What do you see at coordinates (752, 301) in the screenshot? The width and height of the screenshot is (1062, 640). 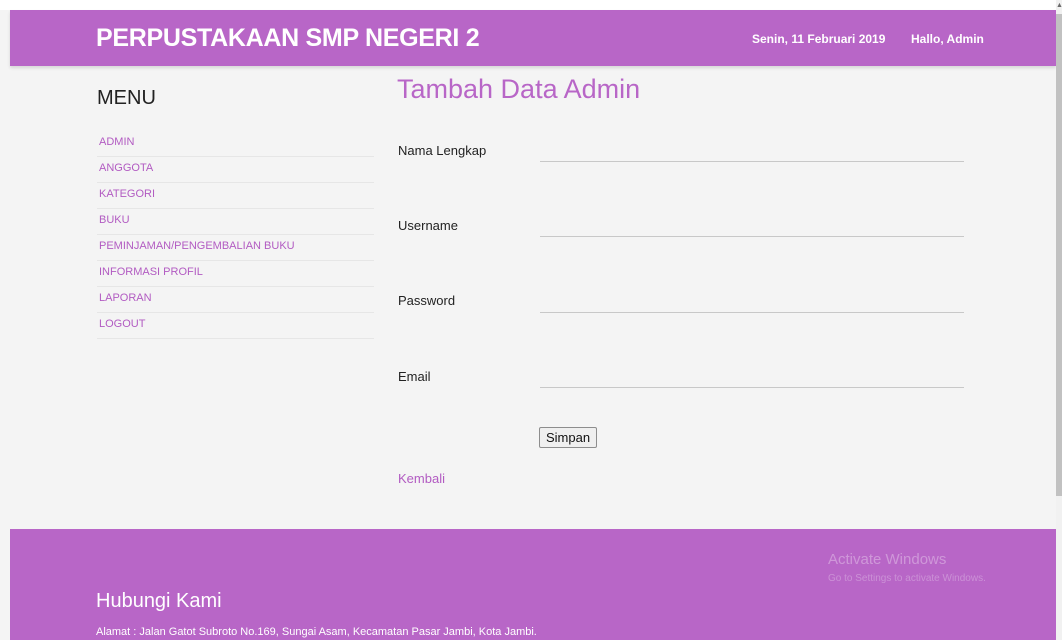 I see `password-input` at bounding box center [752, 301].